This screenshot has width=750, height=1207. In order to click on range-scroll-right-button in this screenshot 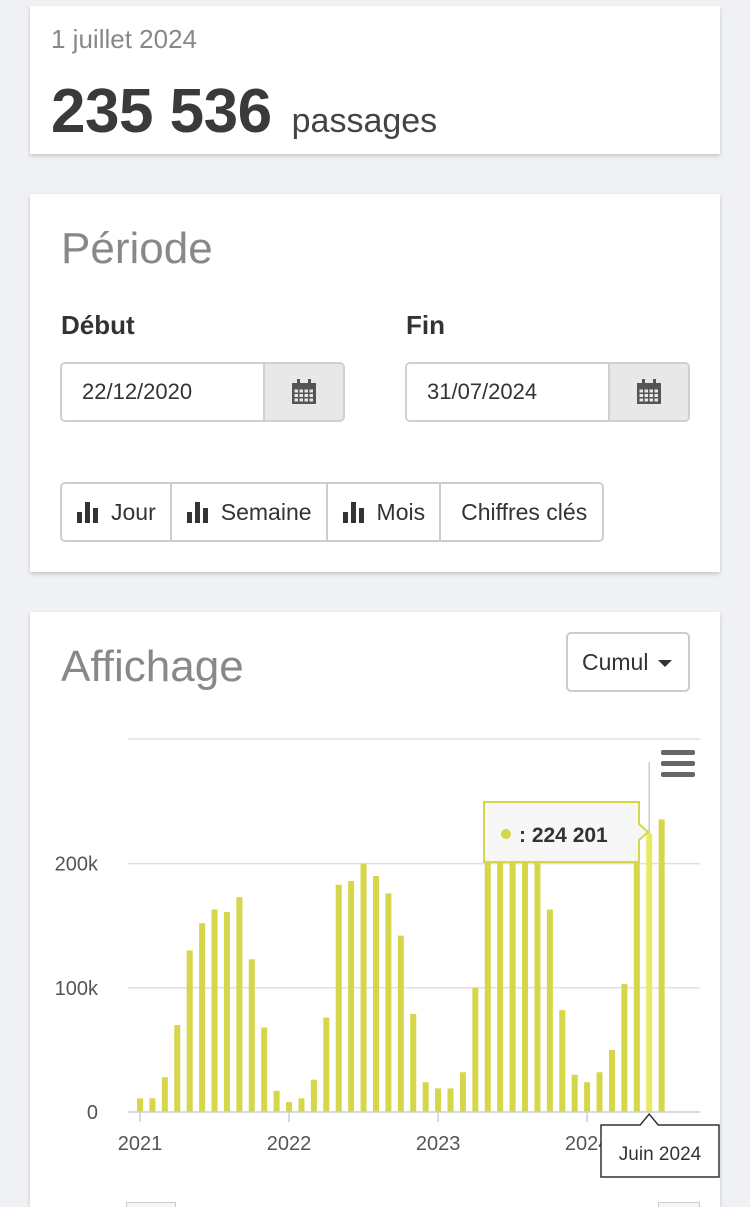, I will do `click(679, 1204)`.